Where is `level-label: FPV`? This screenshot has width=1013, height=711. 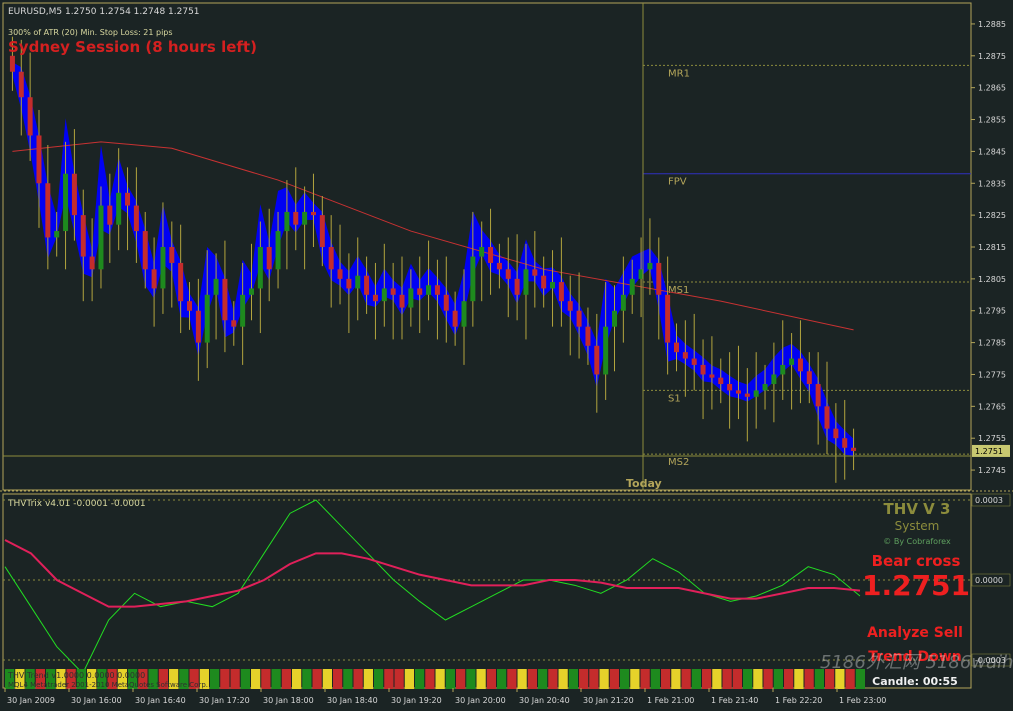
level-label: FPV is located at coordinates (677, 182).